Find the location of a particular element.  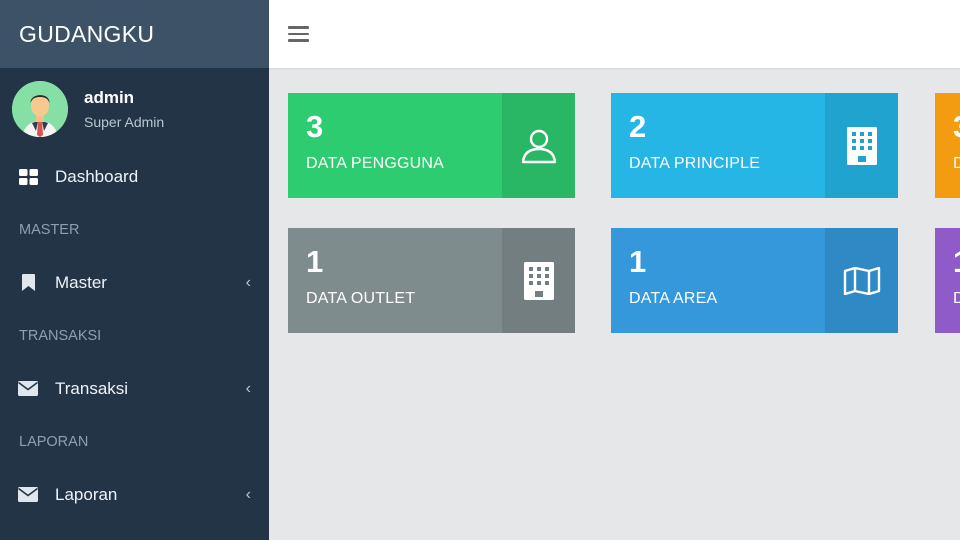

top-navbar is located at coordinates (614, 34).